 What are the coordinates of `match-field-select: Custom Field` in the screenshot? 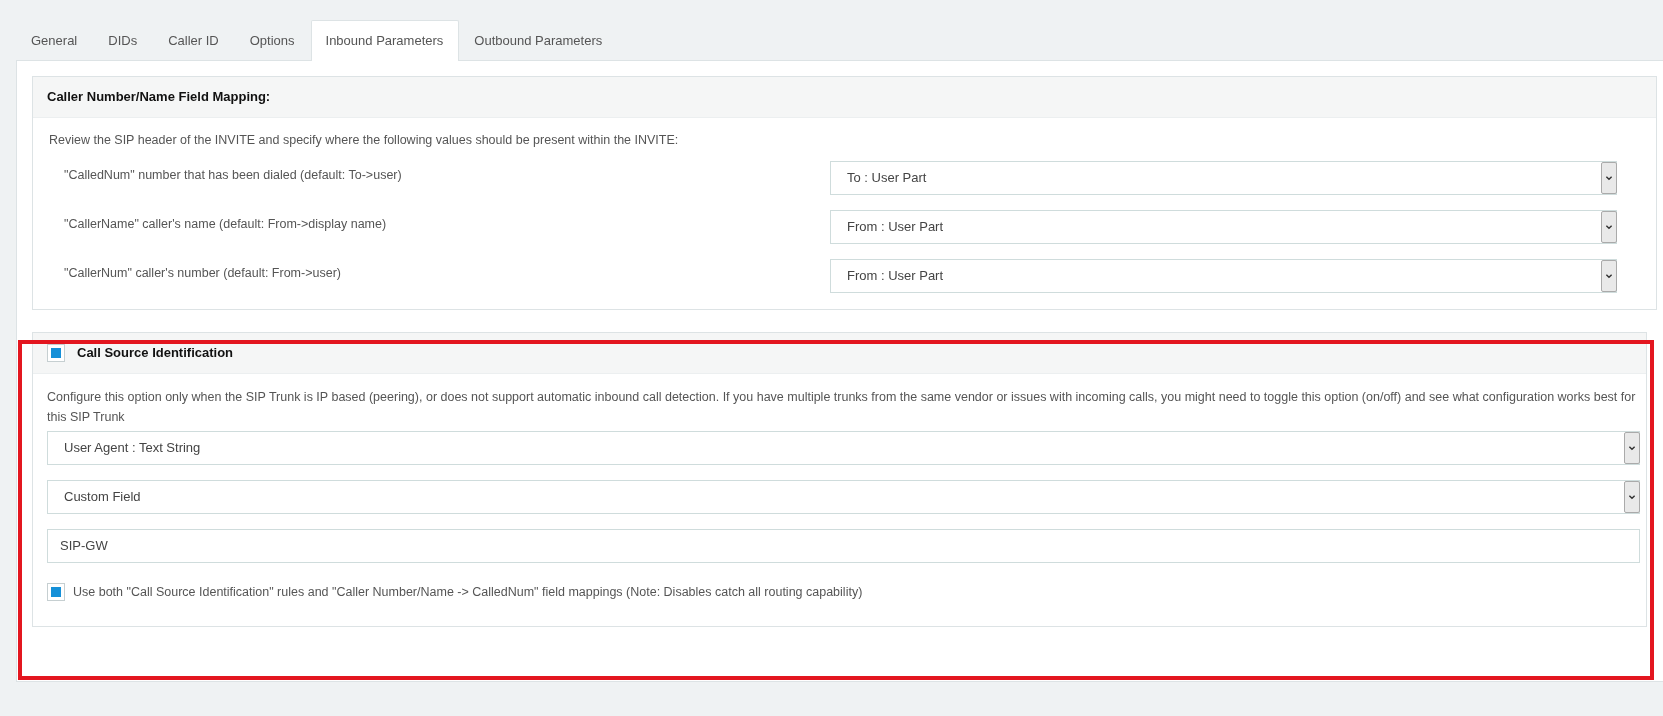 It's located at (843, 496).